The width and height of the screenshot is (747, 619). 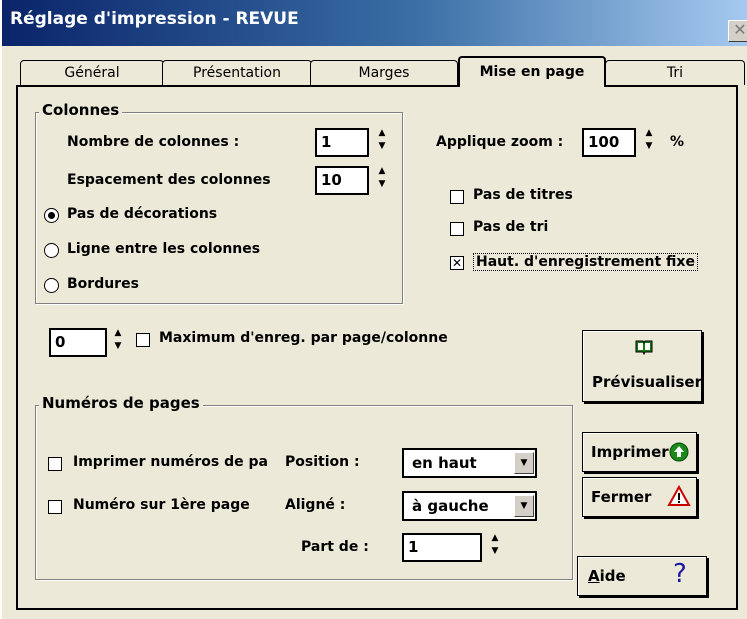 What do you see at coordinates (169, 180) in the screenshot?
I see `column-spacing-label: Espacement des colonnes` at bounding box center [169, 180].